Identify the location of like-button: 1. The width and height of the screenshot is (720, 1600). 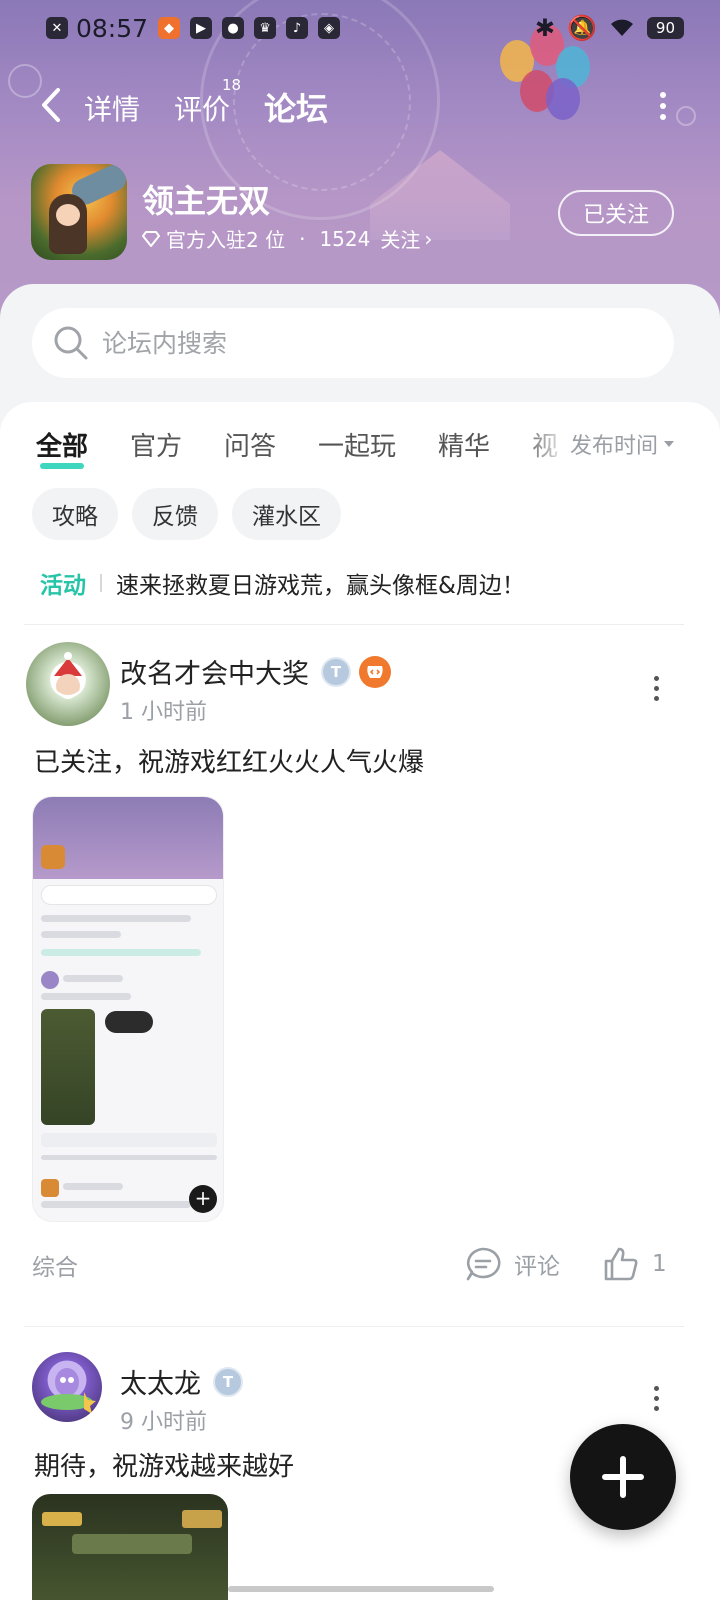
(634, 1264).